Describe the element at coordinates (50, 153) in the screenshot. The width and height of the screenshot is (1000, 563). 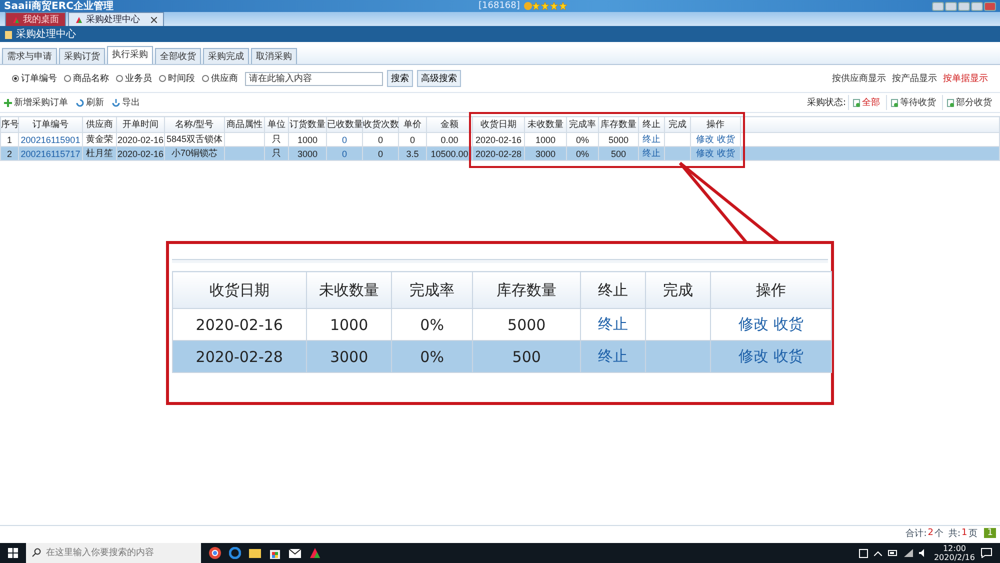
I see `table-link: 200216115717` at that location.